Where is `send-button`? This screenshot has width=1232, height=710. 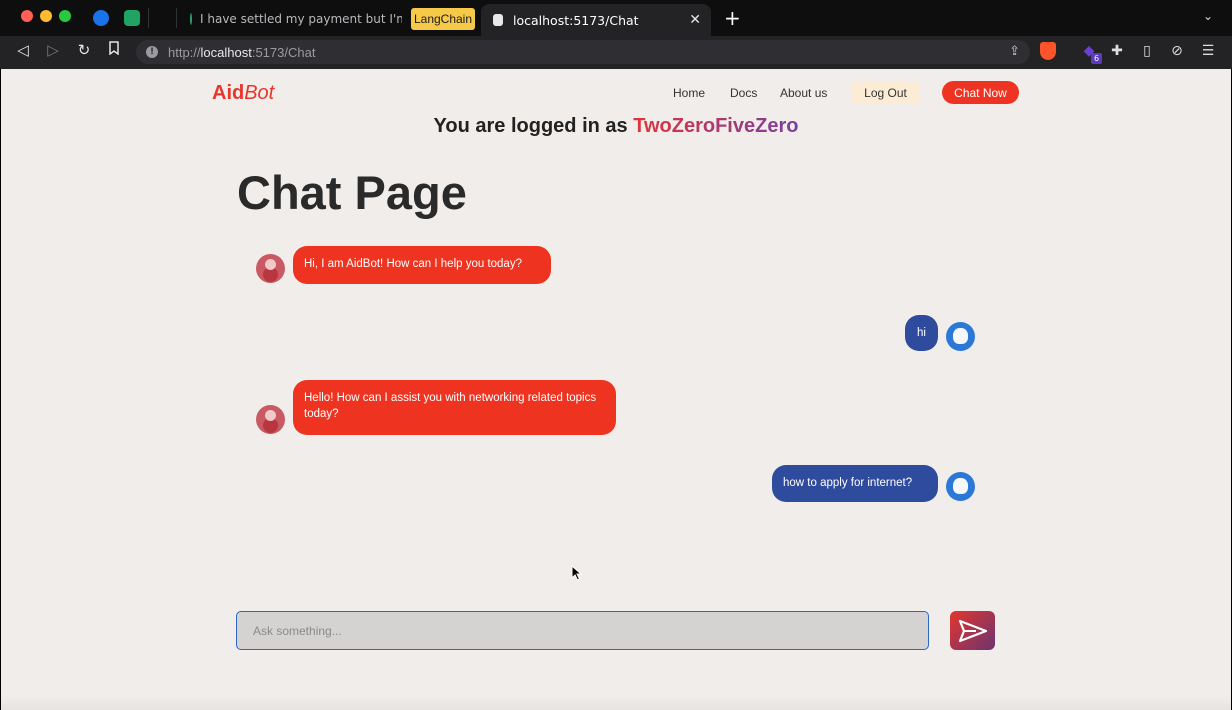
send-button is located at coordinates (972, 630).